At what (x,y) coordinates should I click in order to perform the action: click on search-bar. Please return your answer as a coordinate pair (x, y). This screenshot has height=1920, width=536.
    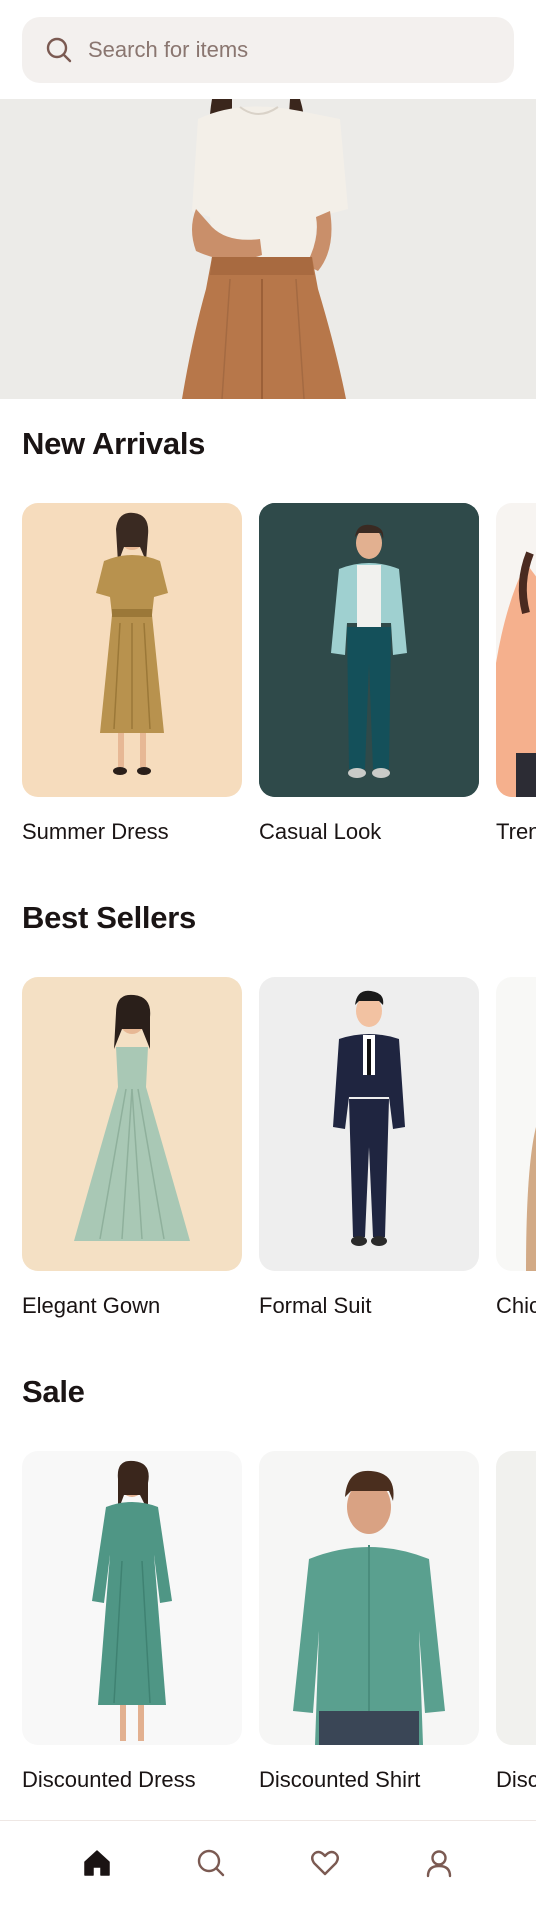
    Looking at the image, I should click on (268, 50).